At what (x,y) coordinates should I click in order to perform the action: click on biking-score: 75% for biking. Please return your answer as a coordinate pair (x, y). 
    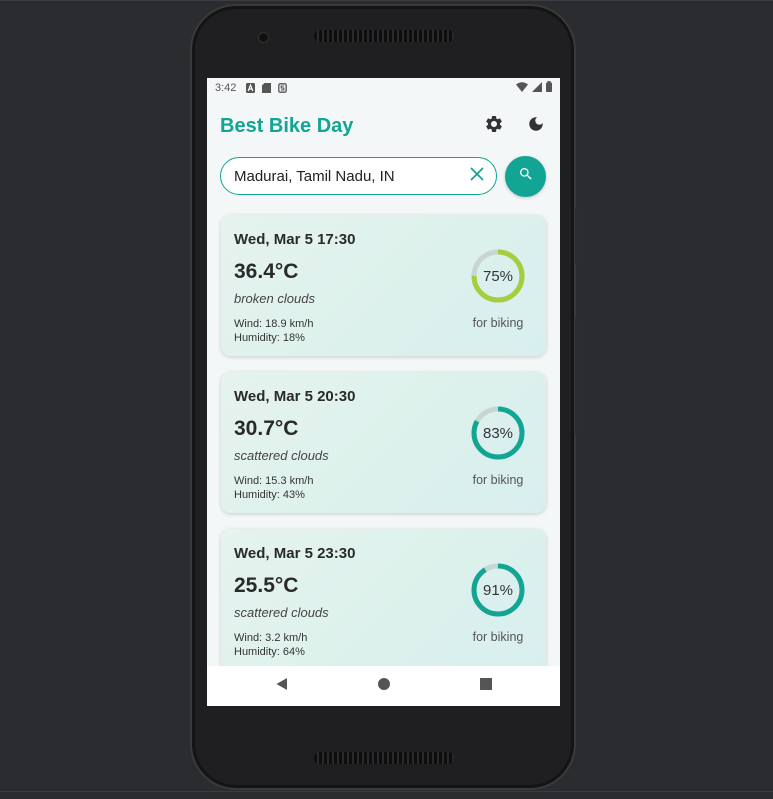
    Looking at the image, I should click on (498, 289).